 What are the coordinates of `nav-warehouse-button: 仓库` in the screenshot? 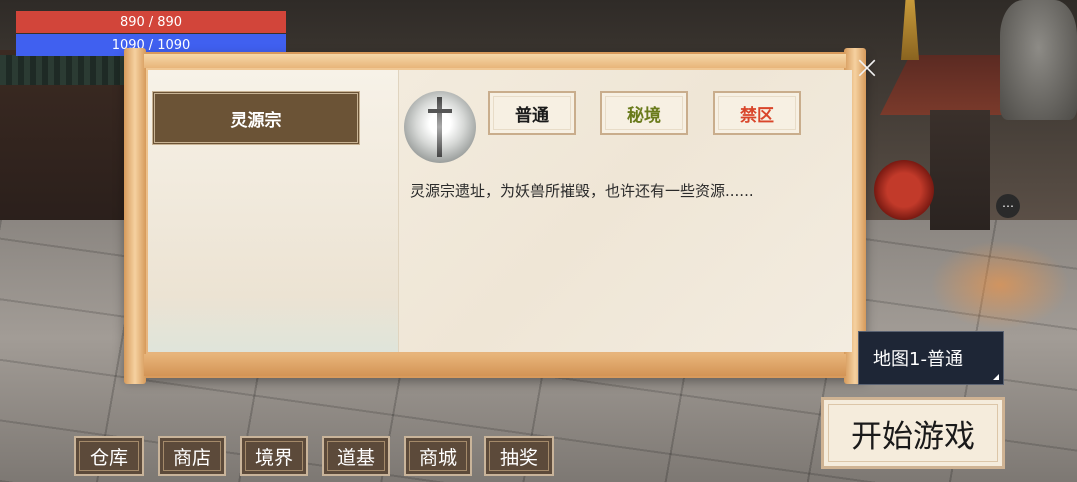 It's located at (109, 456).